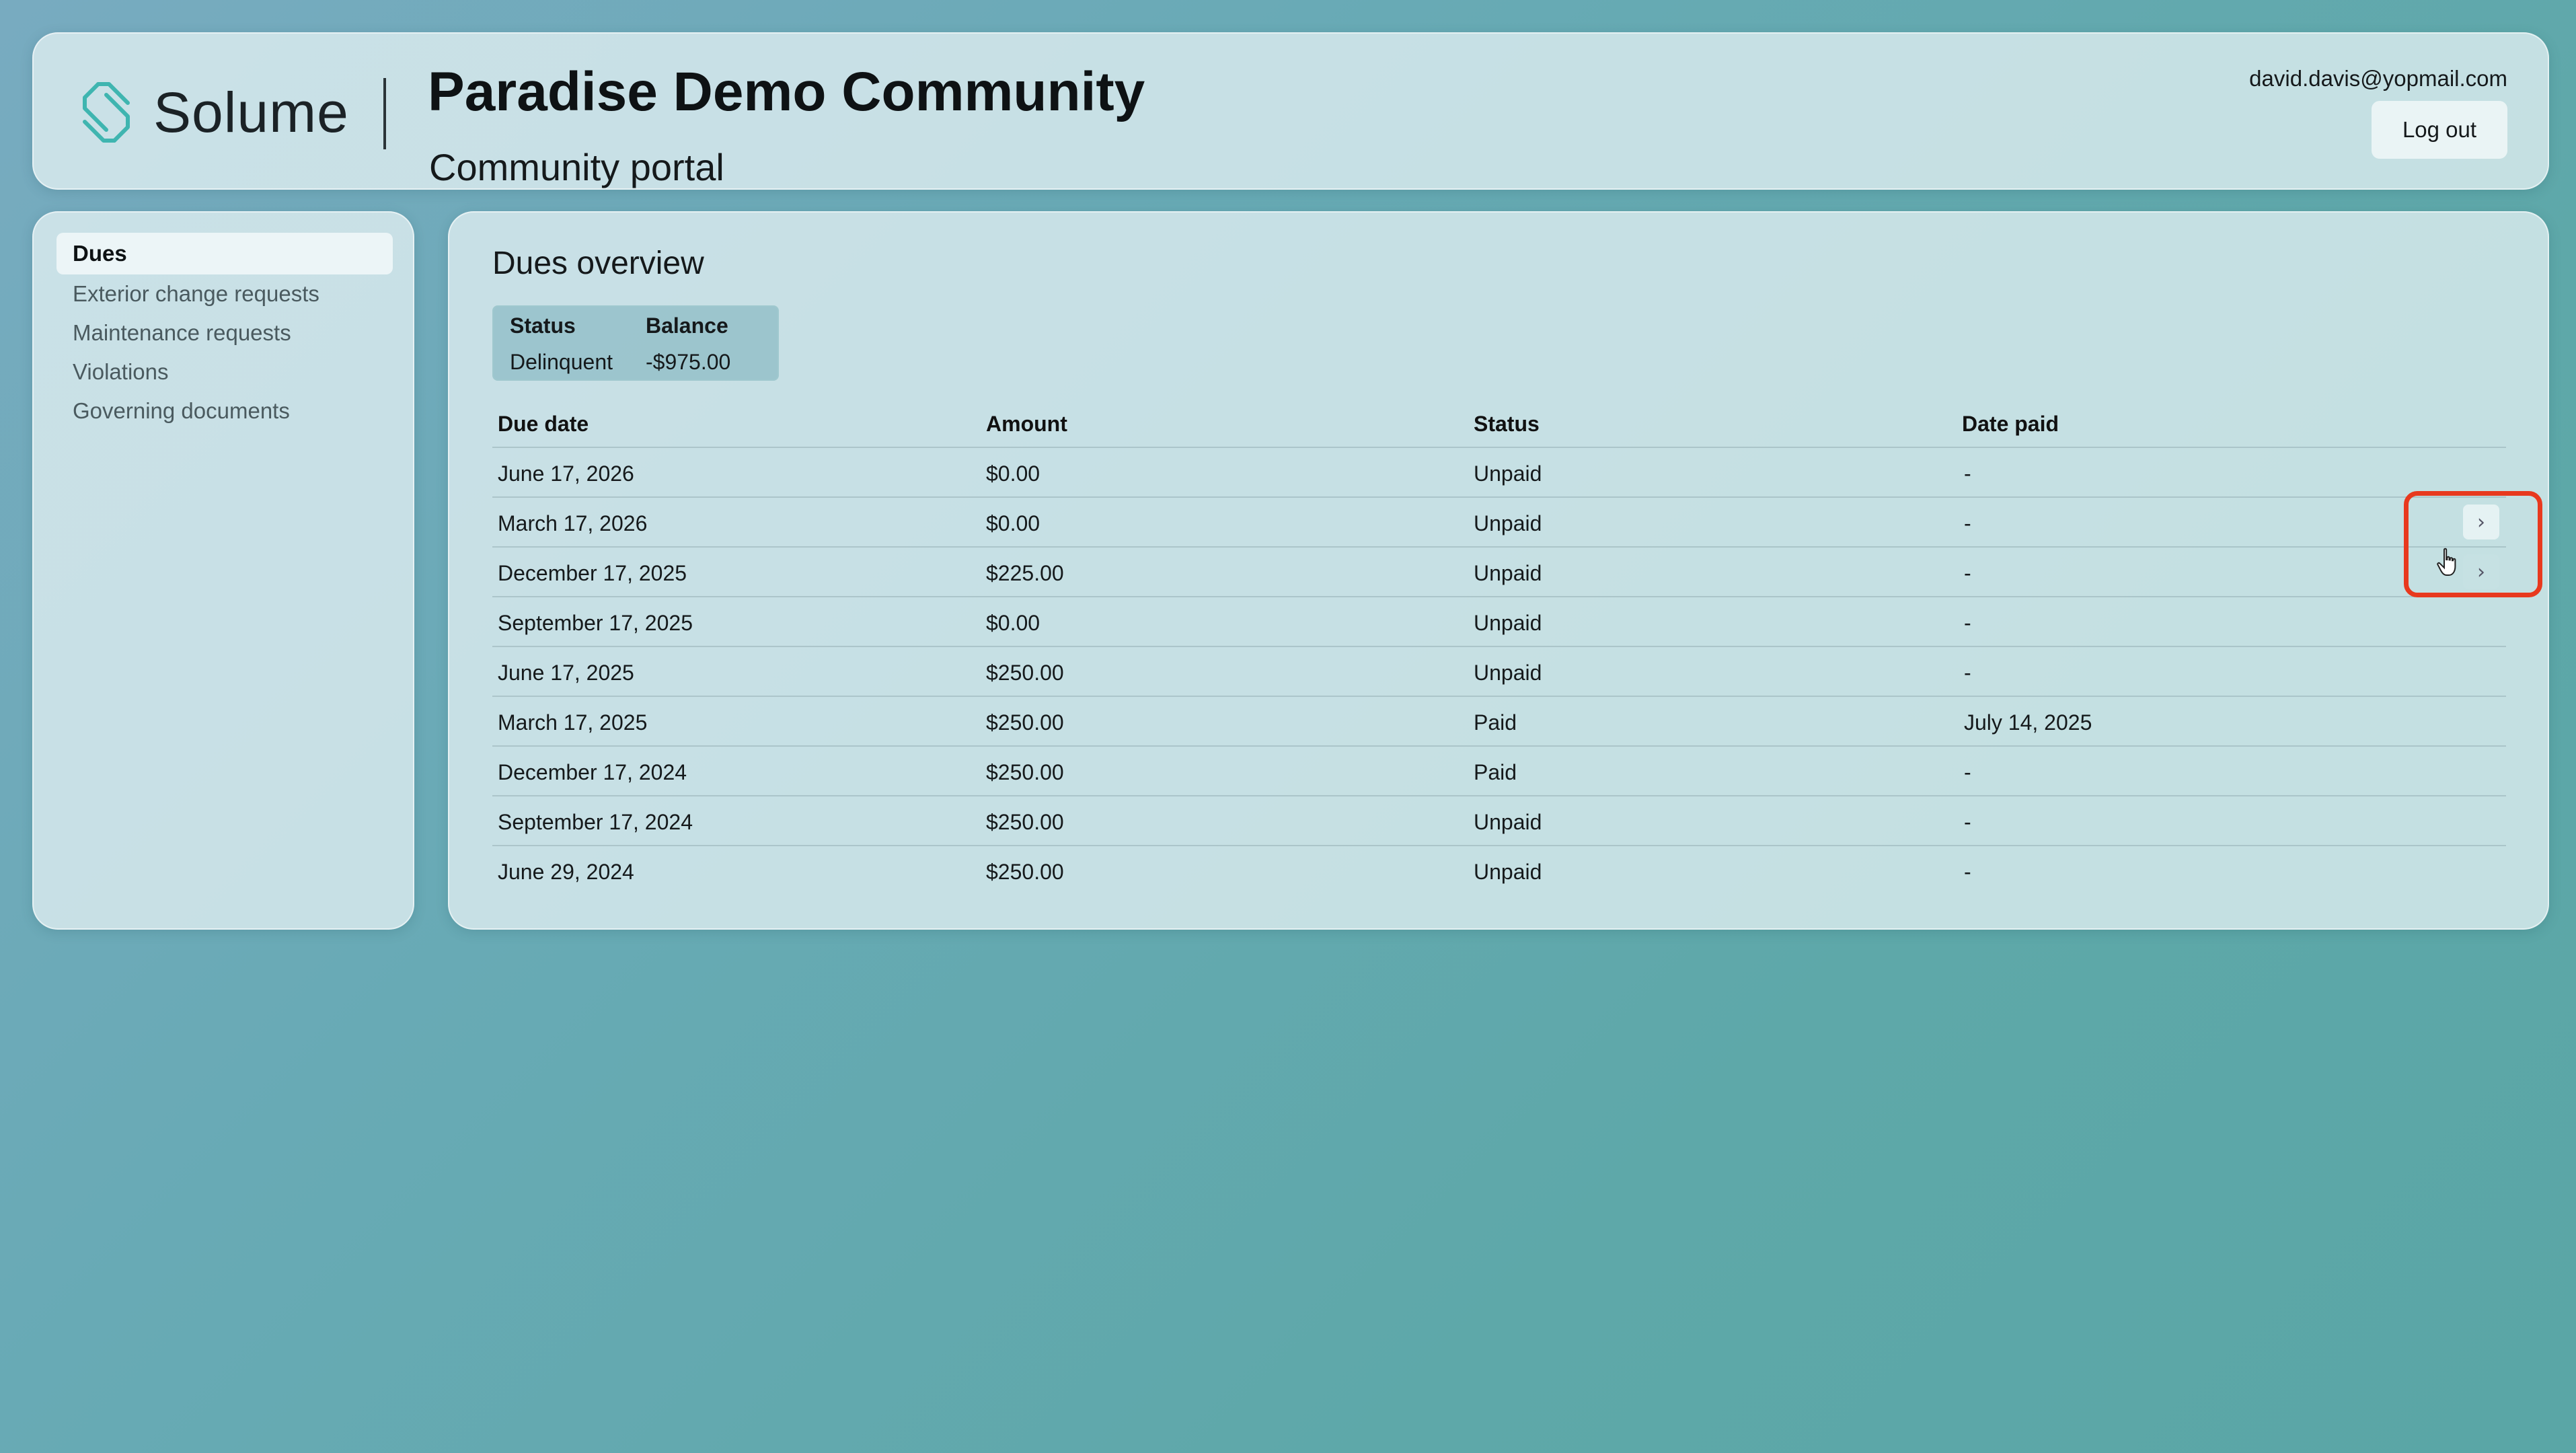 This screenshot has width=2576, height=1453. I want to click on sidebar-item-dues: Dues, so click(224, 254).